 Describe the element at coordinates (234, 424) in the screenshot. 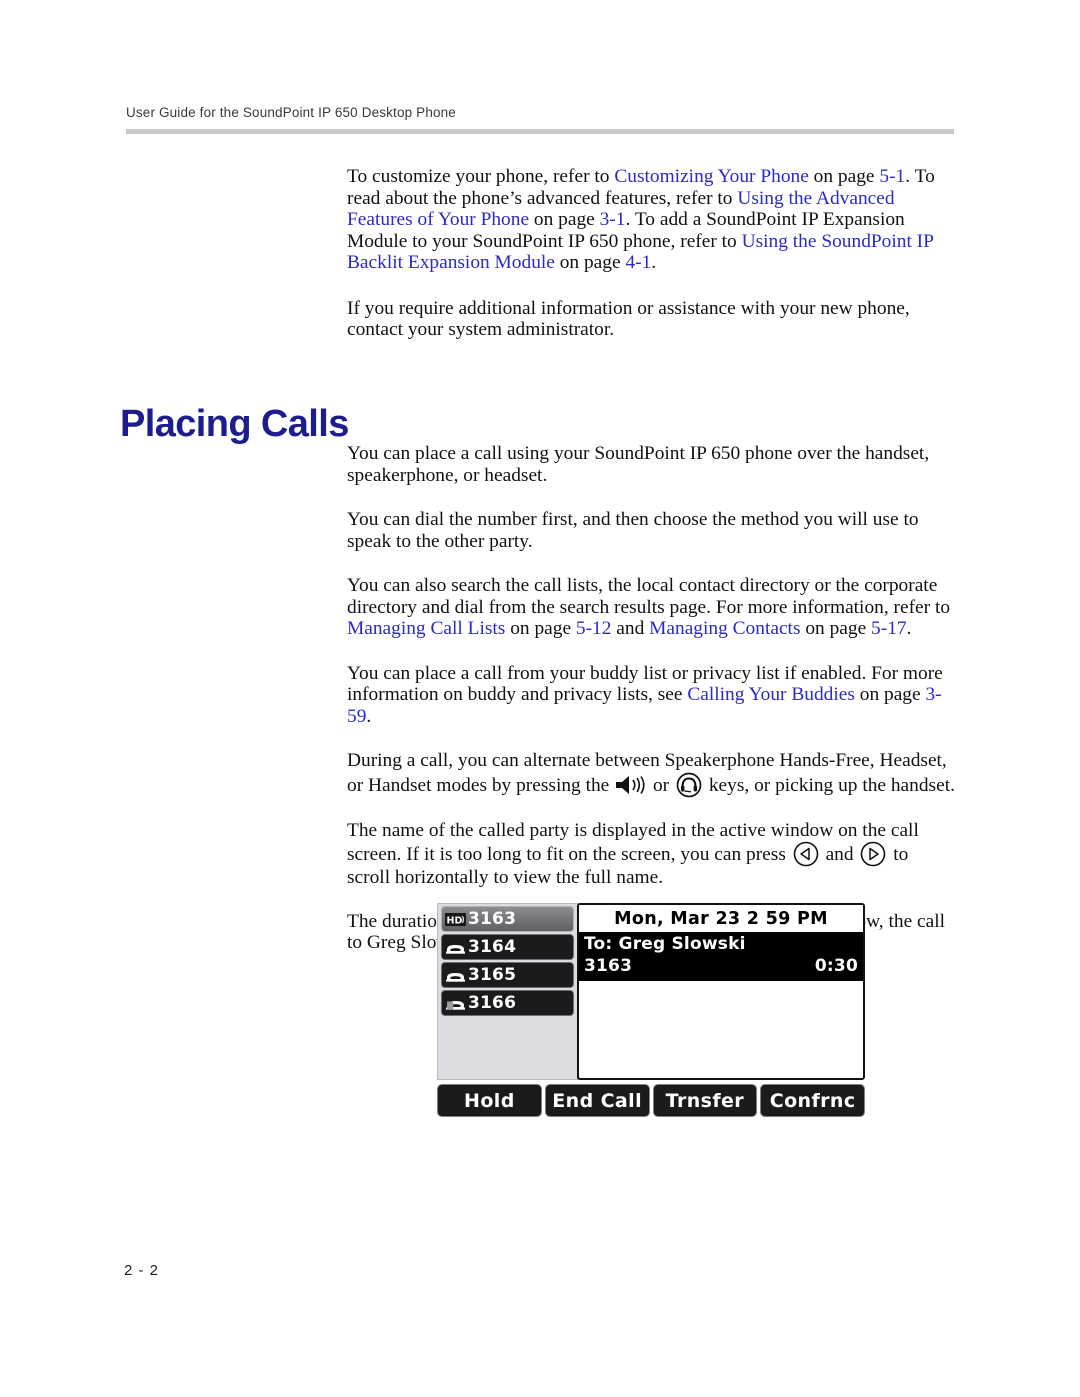

I see `page-title: Placing Calls` at that location.